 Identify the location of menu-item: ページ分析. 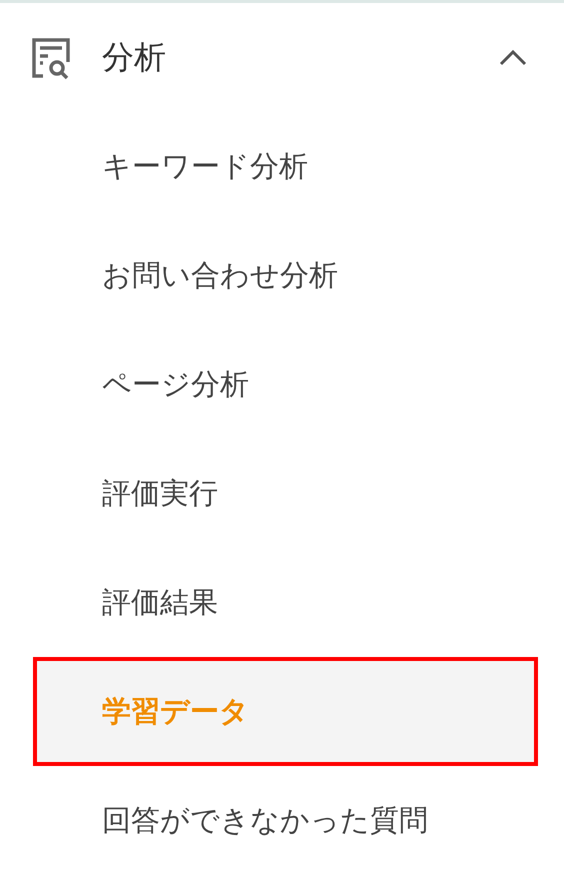
(285, 384).